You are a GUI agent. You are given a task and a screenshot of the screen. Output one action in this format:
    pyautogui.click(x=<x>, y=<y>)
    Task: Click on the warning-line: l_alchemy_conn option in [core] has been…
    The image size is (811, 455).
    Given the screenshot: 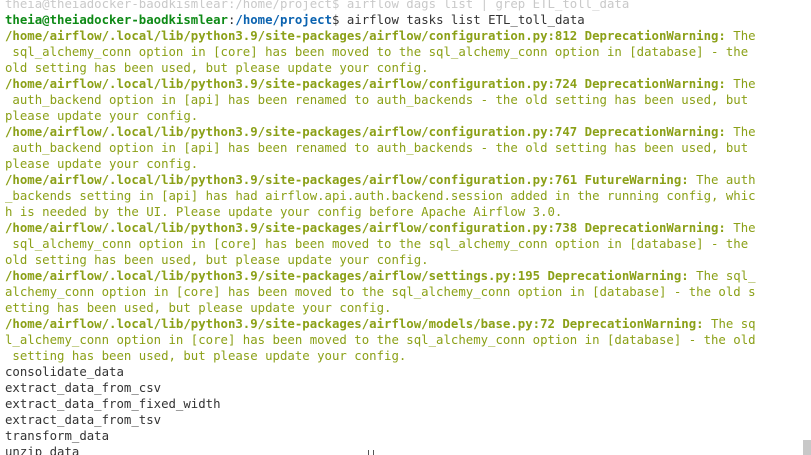 What is the action you would take?
    pyautogui.click(x=380, y=340)
    